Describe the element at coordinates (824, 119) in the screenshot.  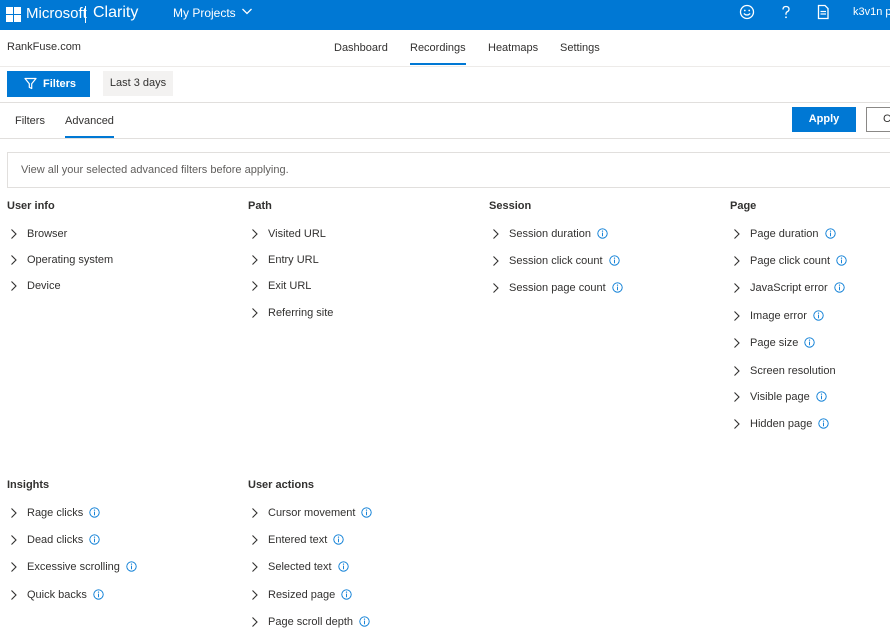
I see `apply-button: Apply` at that location.